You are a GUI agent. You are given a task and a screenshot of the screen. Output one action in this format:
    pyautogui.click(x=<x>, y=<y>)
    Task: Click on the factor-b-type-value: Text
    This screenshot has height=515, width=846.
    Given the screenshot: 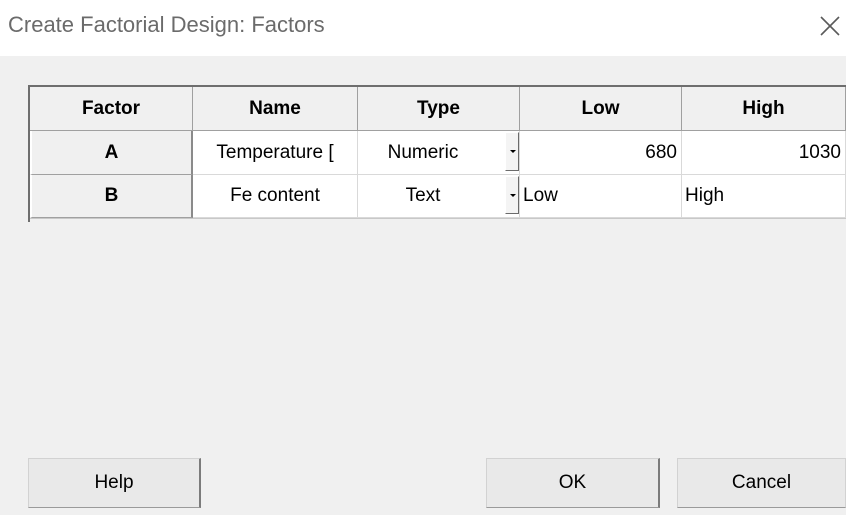 What is the action you would take?
    pyautogui.click(x=423, y=195)
    